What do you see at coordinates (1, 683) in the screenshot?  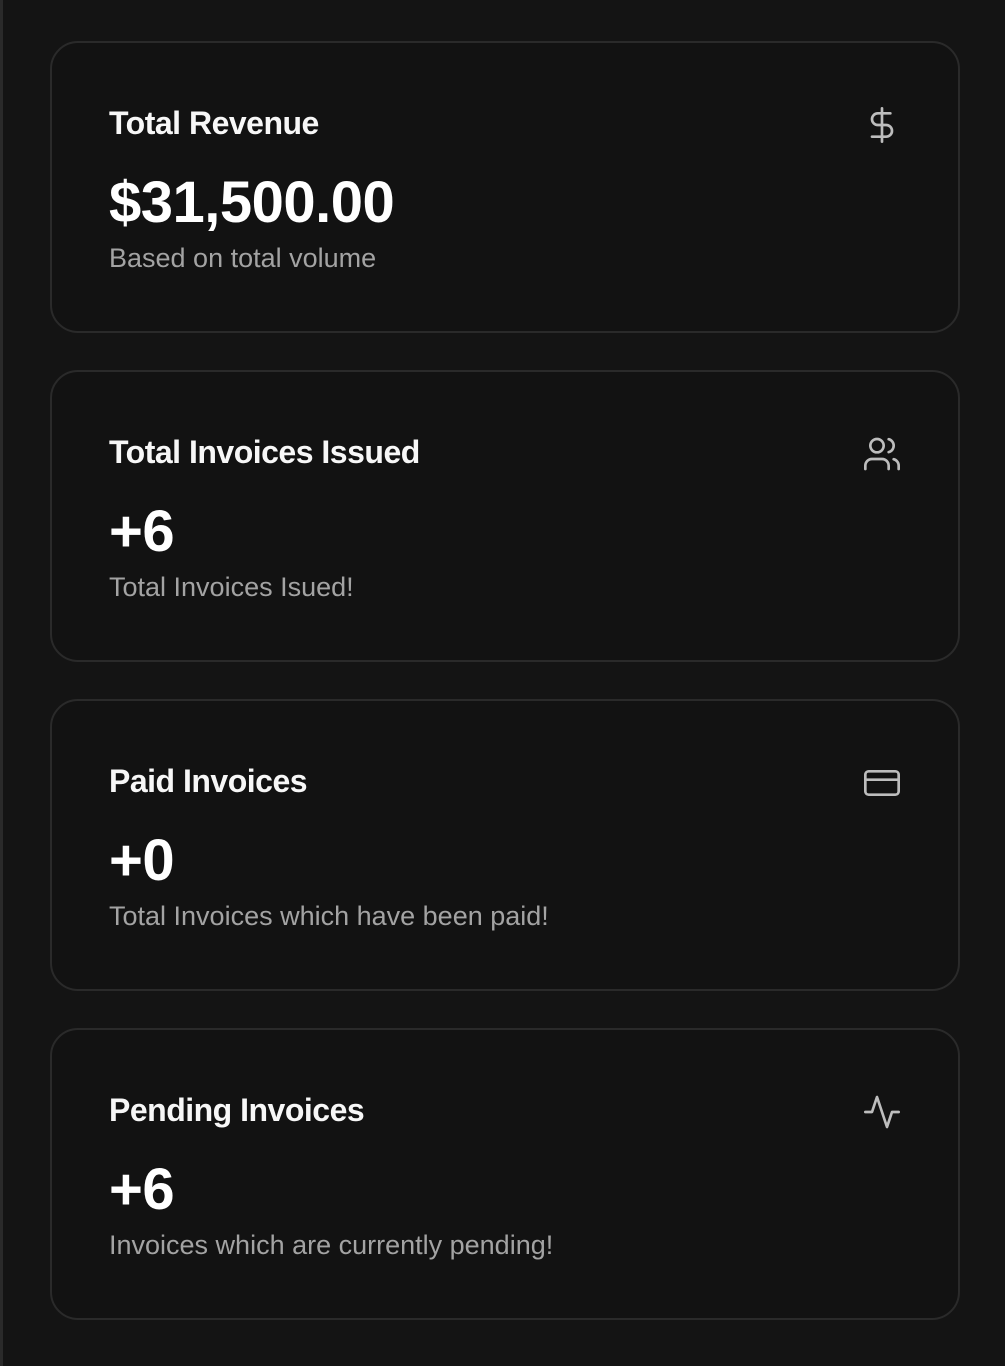 I see `left-edge-border` at bounding box center [1, 683].